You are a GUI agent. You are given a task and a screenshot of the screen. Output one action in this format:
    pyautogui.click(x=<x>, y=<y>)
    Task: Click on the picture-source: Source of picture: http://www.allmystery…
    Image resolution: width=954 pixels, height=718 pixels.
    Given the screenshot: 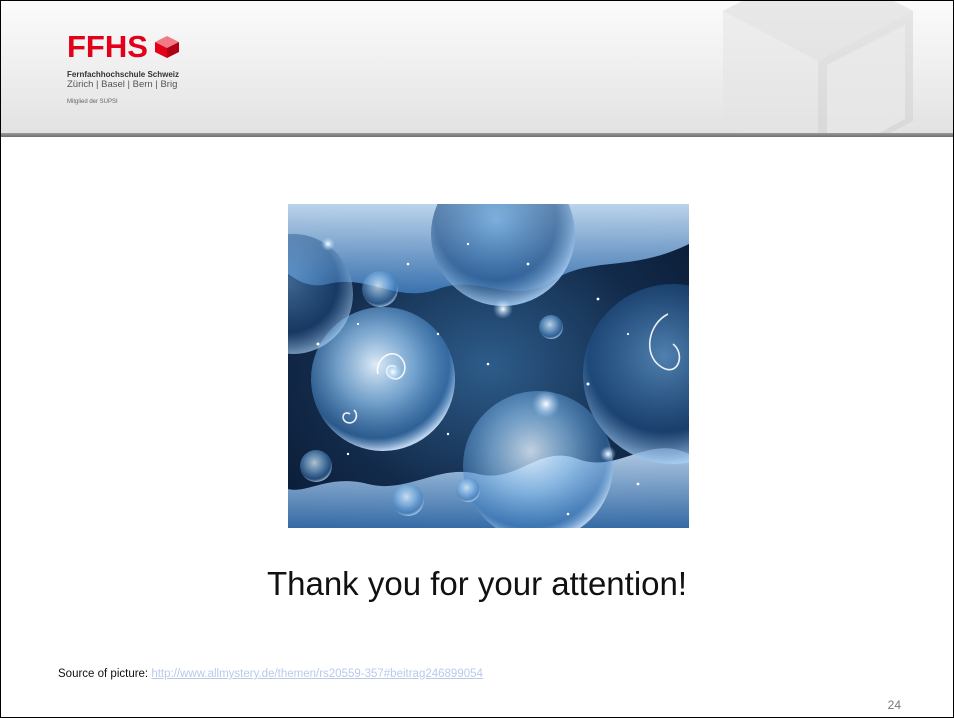 What is the action you would take?
    pyautogui.click(x=270, y=674)
    